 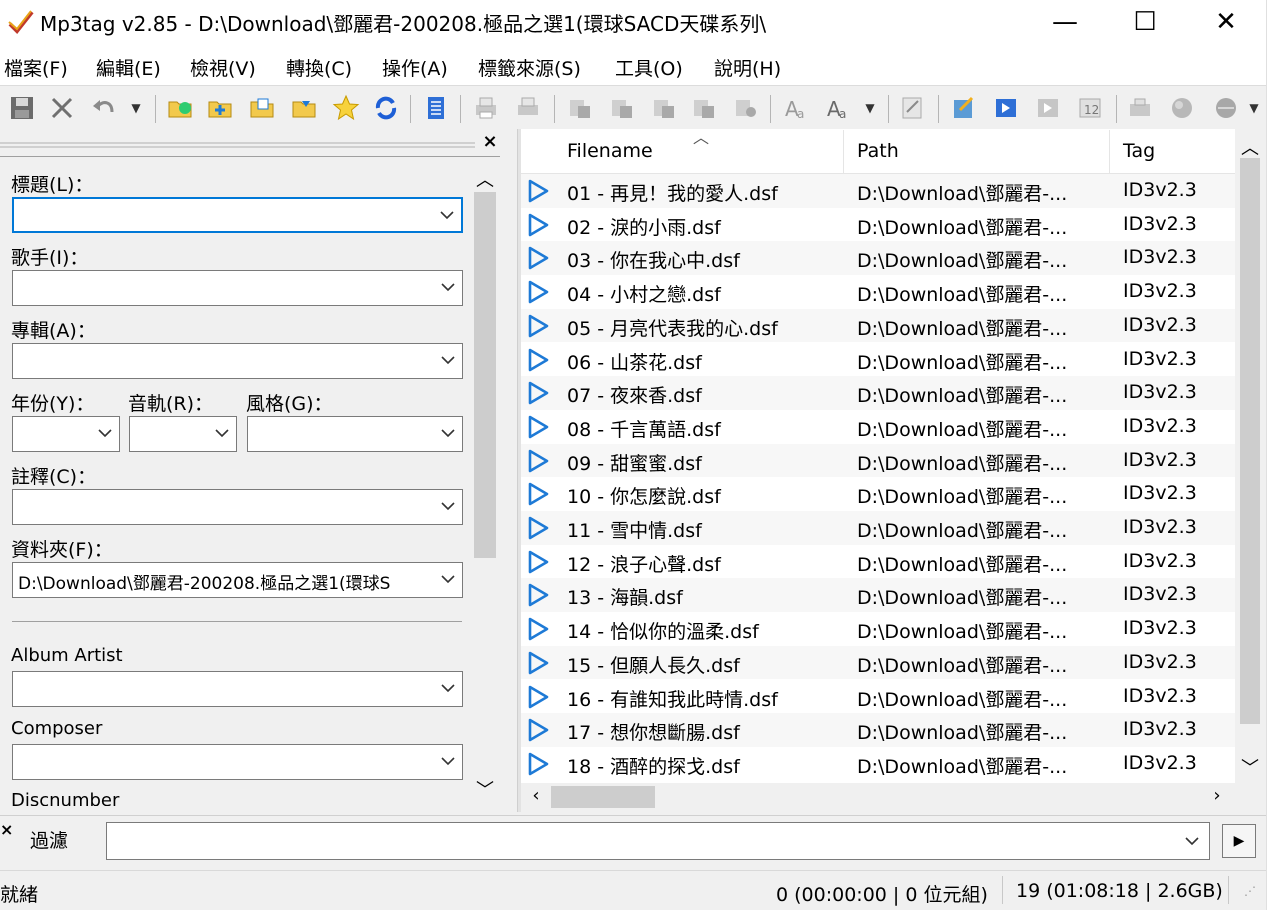 What do you see at coordinates (664, 108) in the screenshot?
I see `text-to-tag-icon` at bounding box center [664, 108].